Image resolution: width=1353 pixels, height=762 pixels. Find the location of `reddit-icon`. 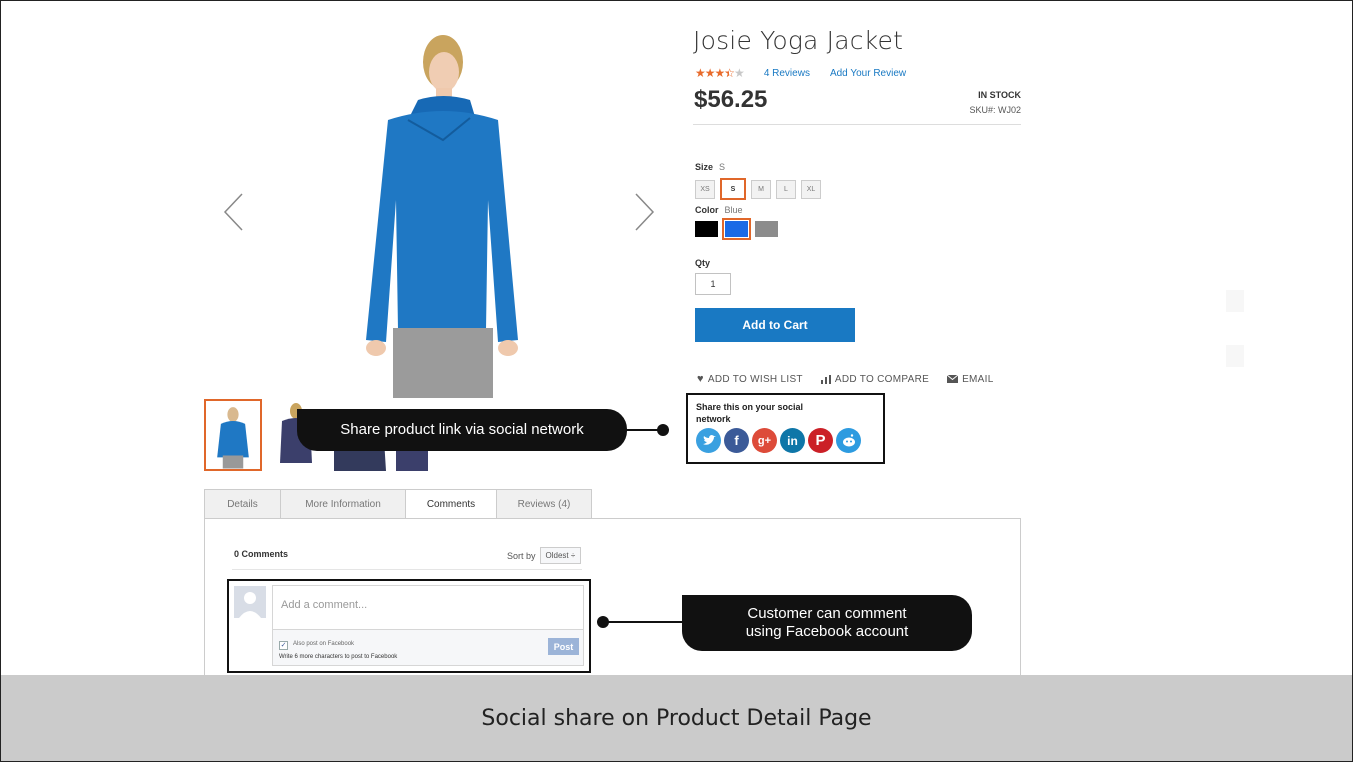

reddit-icon is located at coordinates (848, 440).